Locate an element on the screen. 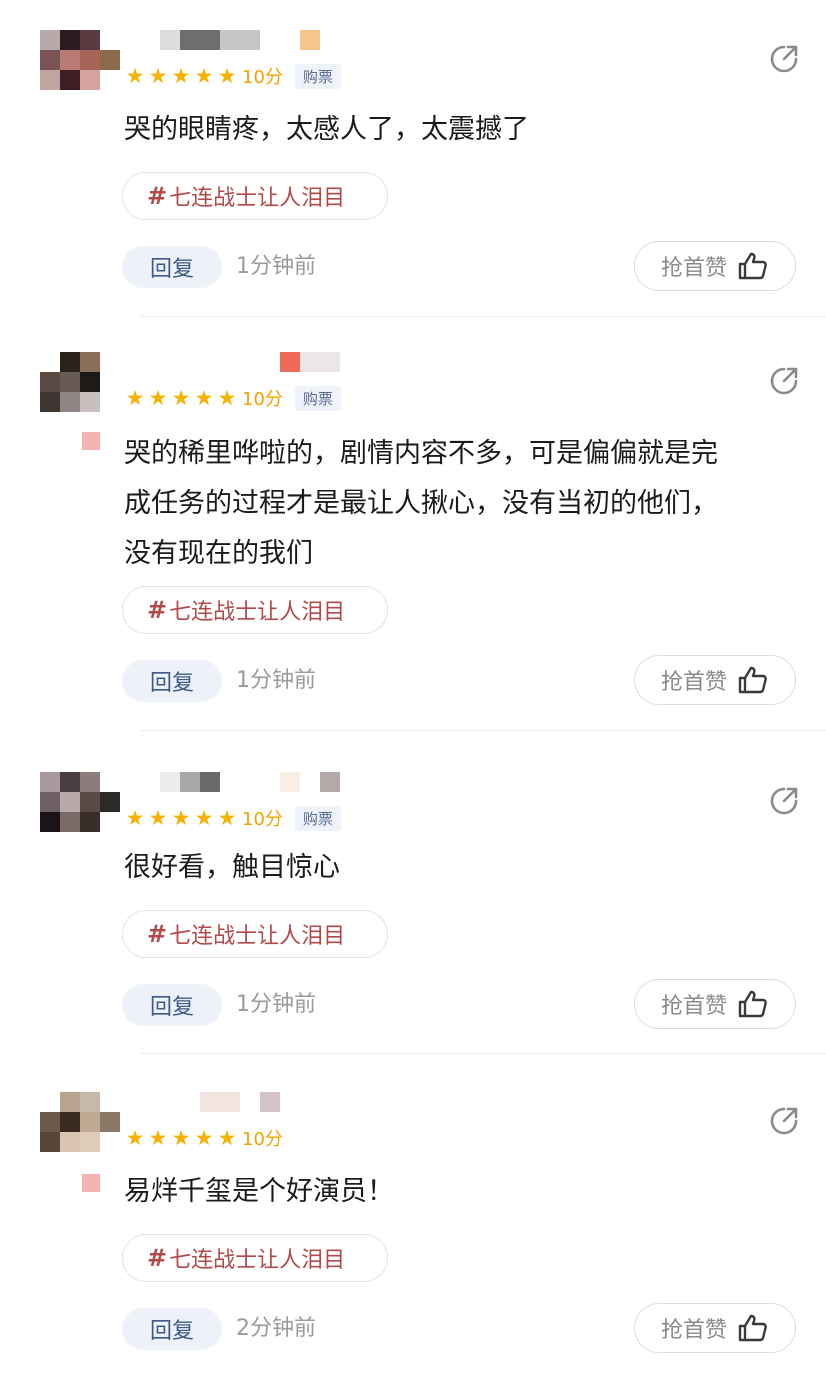 This screenshot has height=1374, width=826. rating-row: ★ ★ ★ ★ ★ 10分 is located at coordinates (203, 1138).